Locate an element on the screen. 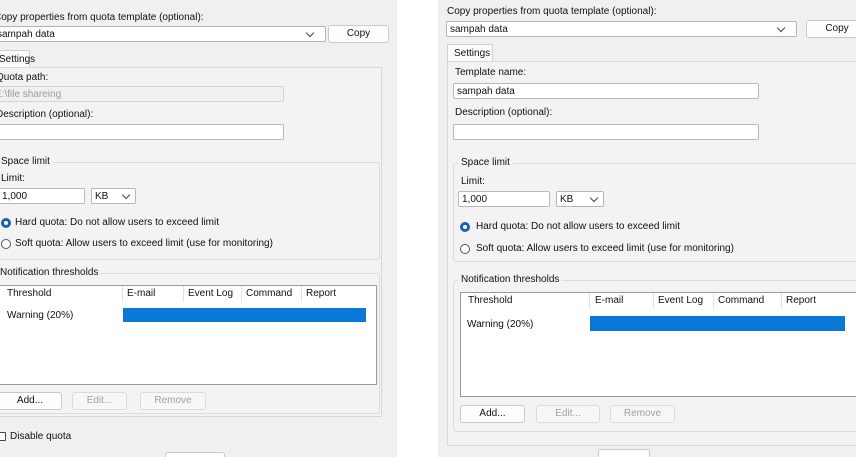 The width and height of the screenshot is (856, 457). quota-path-field: E:\file shareing is located at coordinates (142, 94).